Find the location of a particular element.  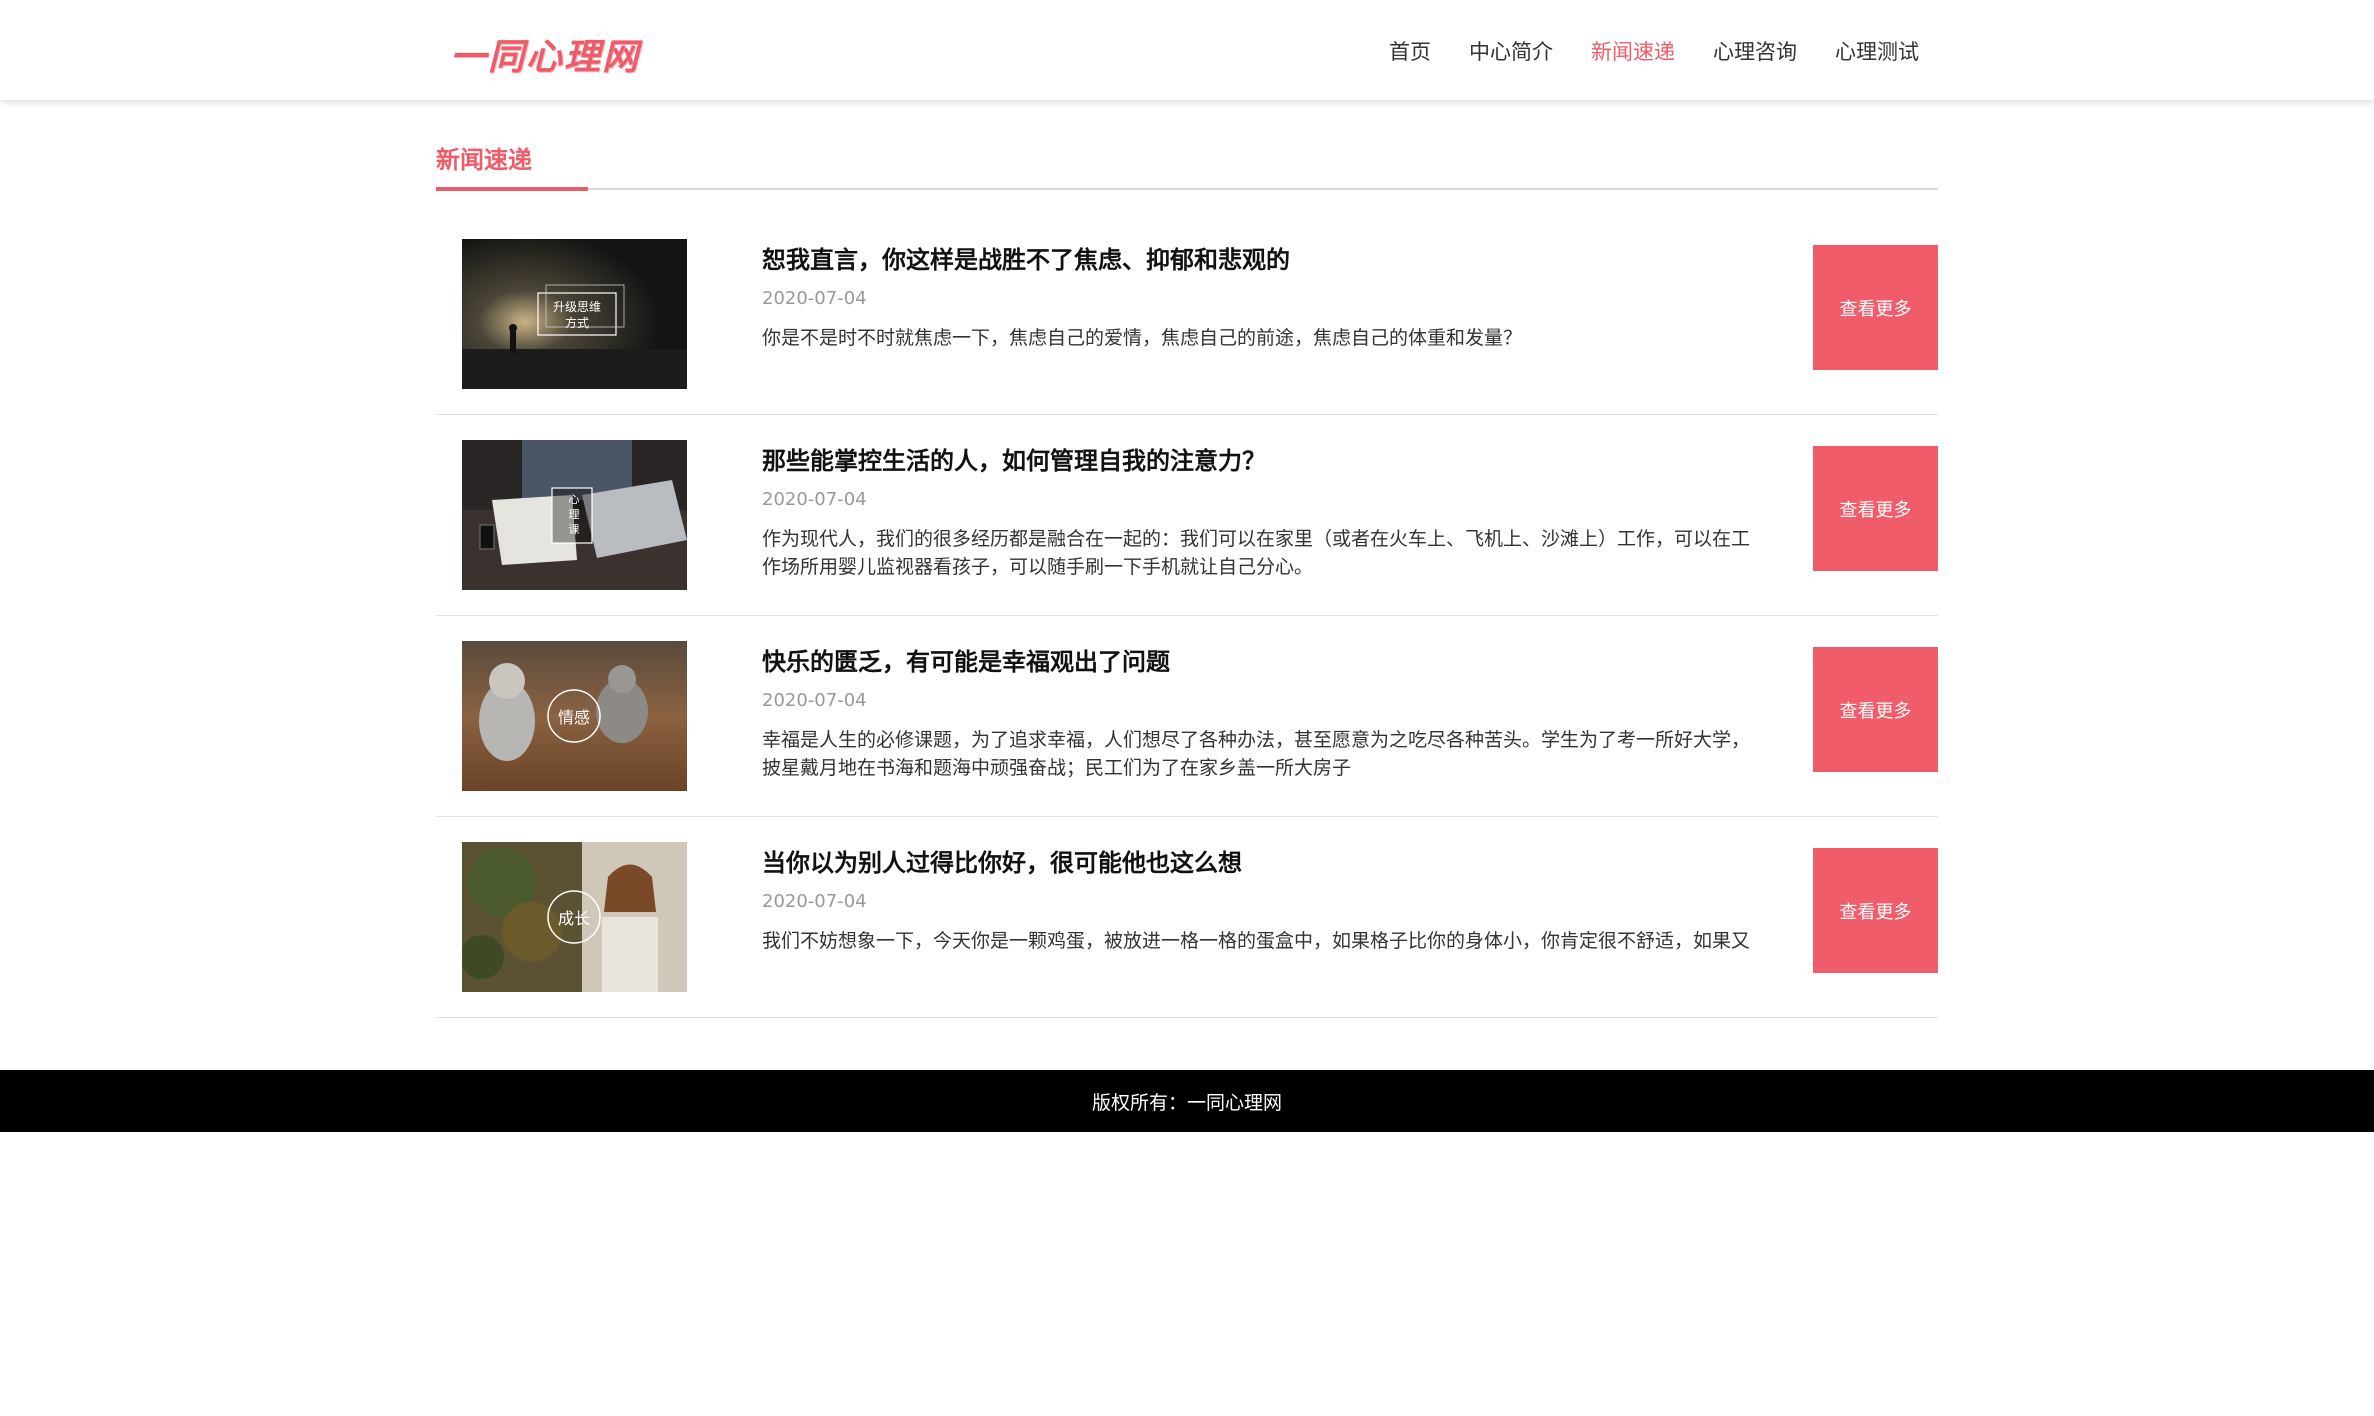

svg-text: 升级思维 is located at coordinates (577, 307).